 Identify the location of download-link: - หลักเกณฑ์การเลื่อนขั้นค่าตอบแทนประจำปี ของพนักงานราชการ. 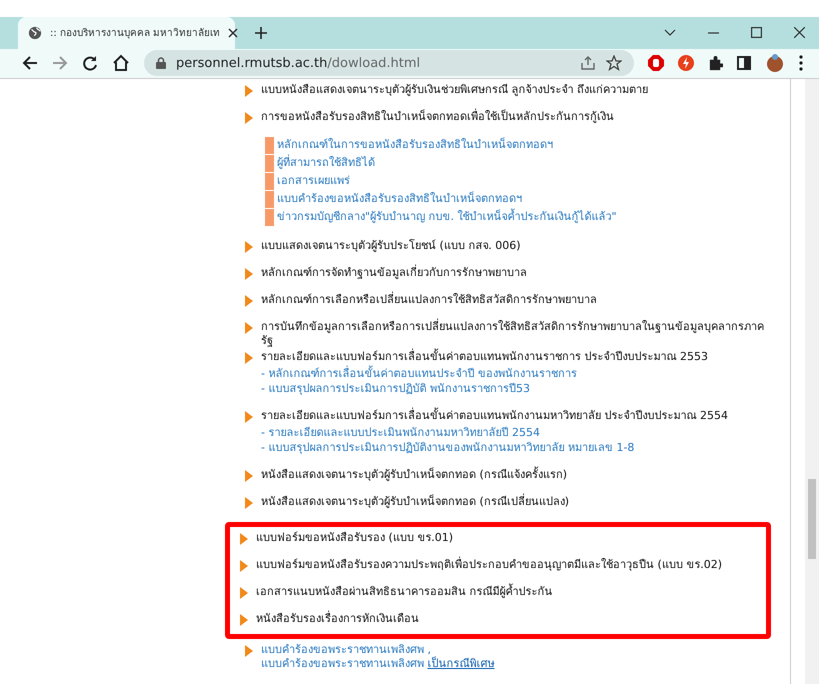
(419, 373).